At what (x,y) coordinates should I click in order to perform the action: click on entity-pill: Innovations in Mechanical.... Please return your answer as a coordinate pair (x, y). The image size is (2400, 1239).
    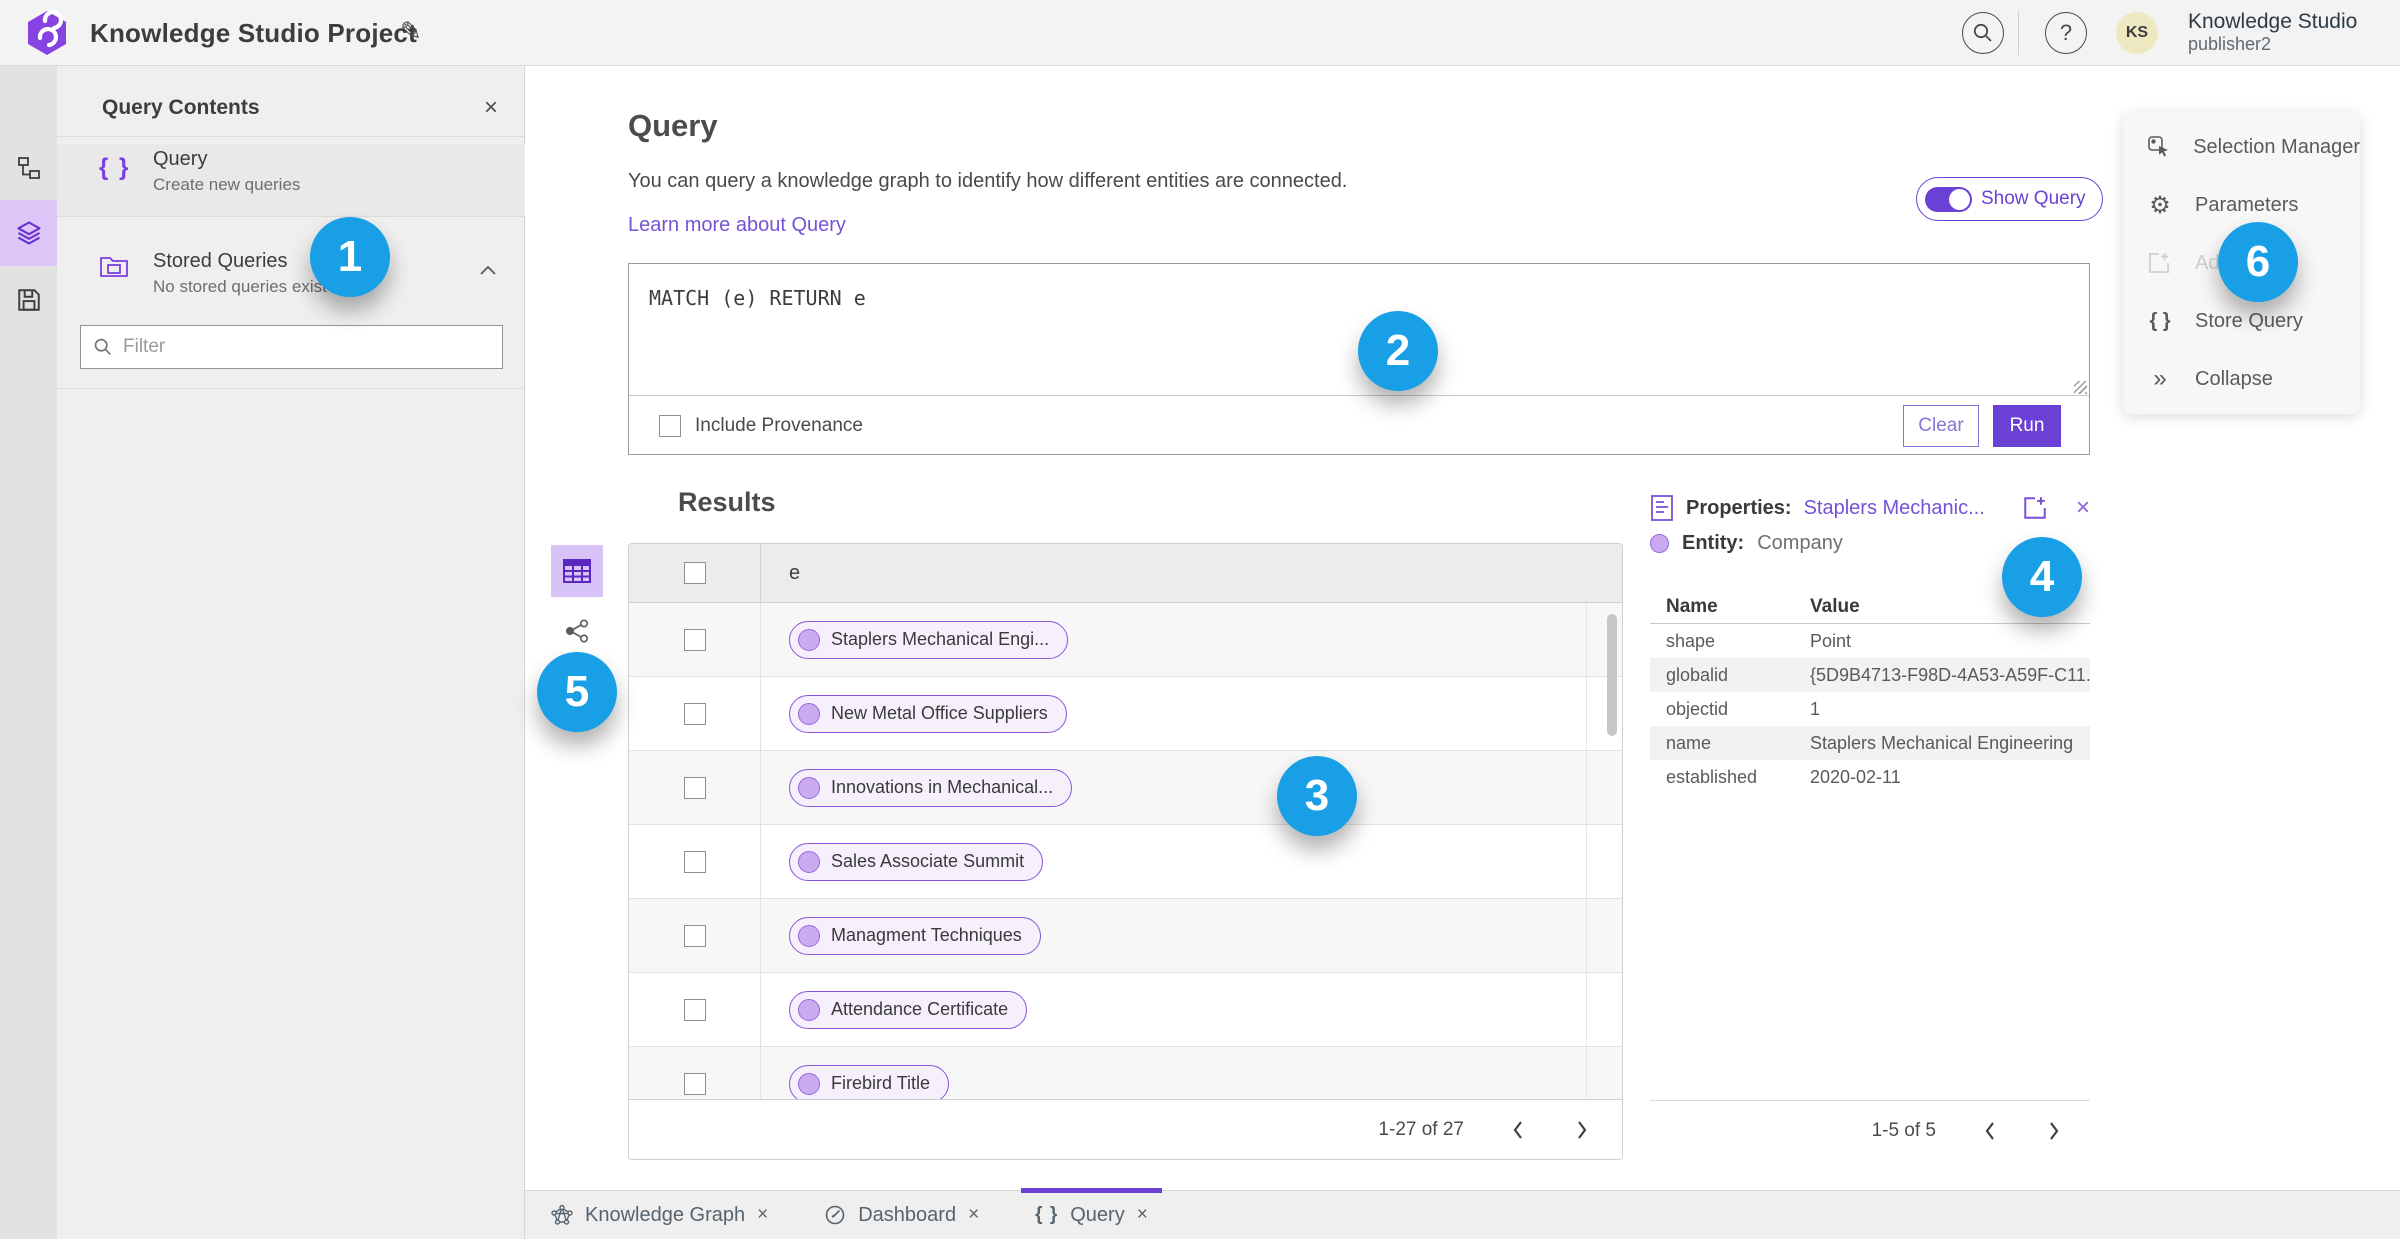
    Looking at the image, I should click on (931, 787).